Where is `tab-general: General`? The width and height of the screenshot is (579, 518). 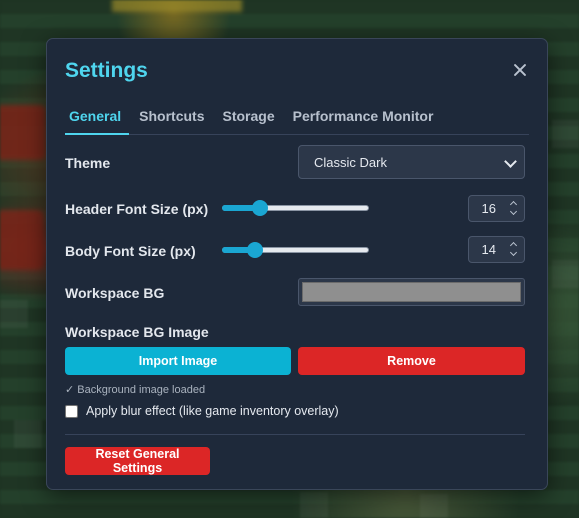
tab-general: General is located at coordinates (97, 121).